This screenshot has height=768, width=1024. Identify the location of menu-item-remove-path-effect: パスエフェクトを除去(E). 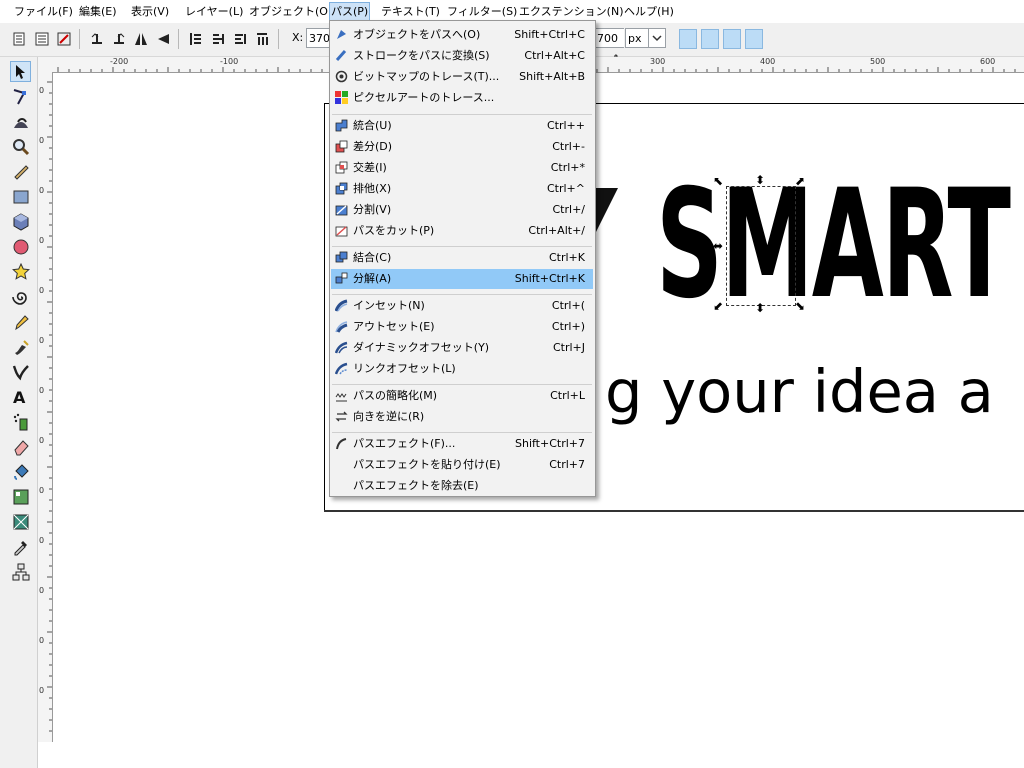
(462, 486).